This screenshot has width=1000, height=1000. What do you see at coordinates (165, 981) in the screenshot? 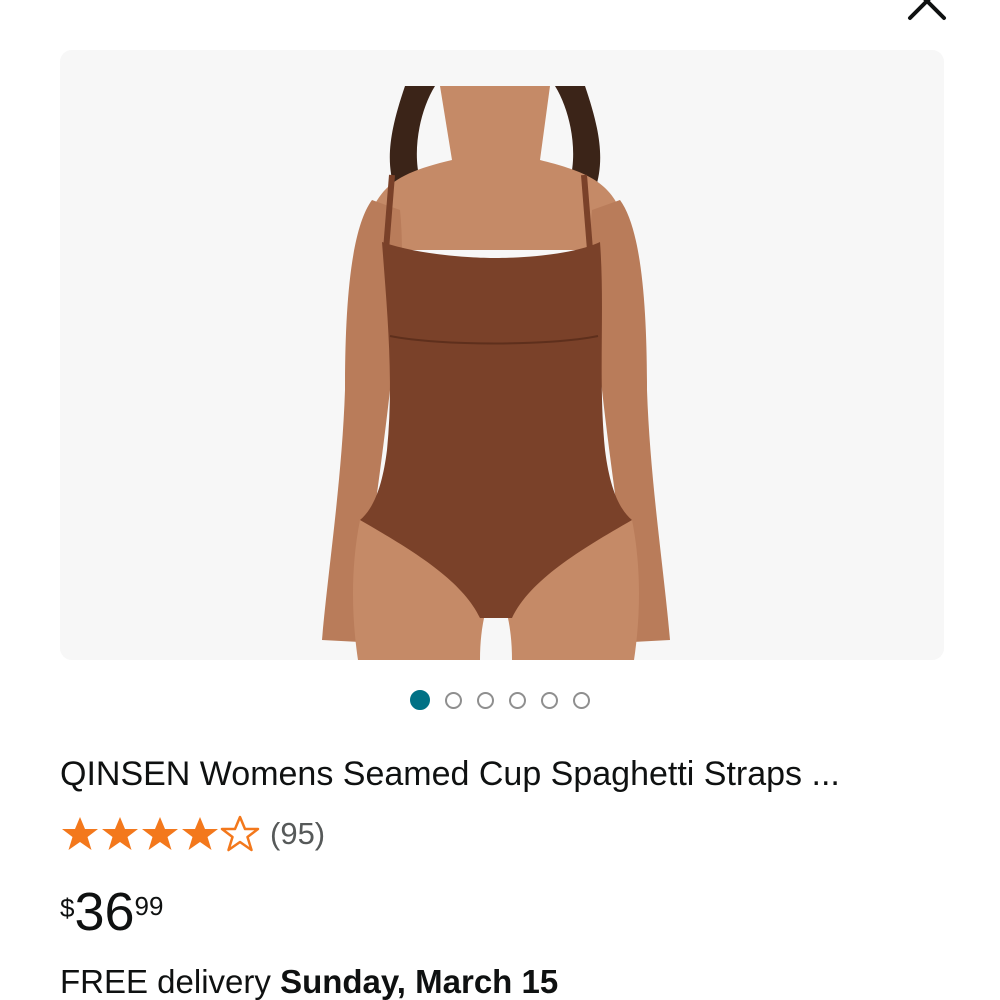
I see `delivery-label: FREE delivery` at bounding box center [165, 981].